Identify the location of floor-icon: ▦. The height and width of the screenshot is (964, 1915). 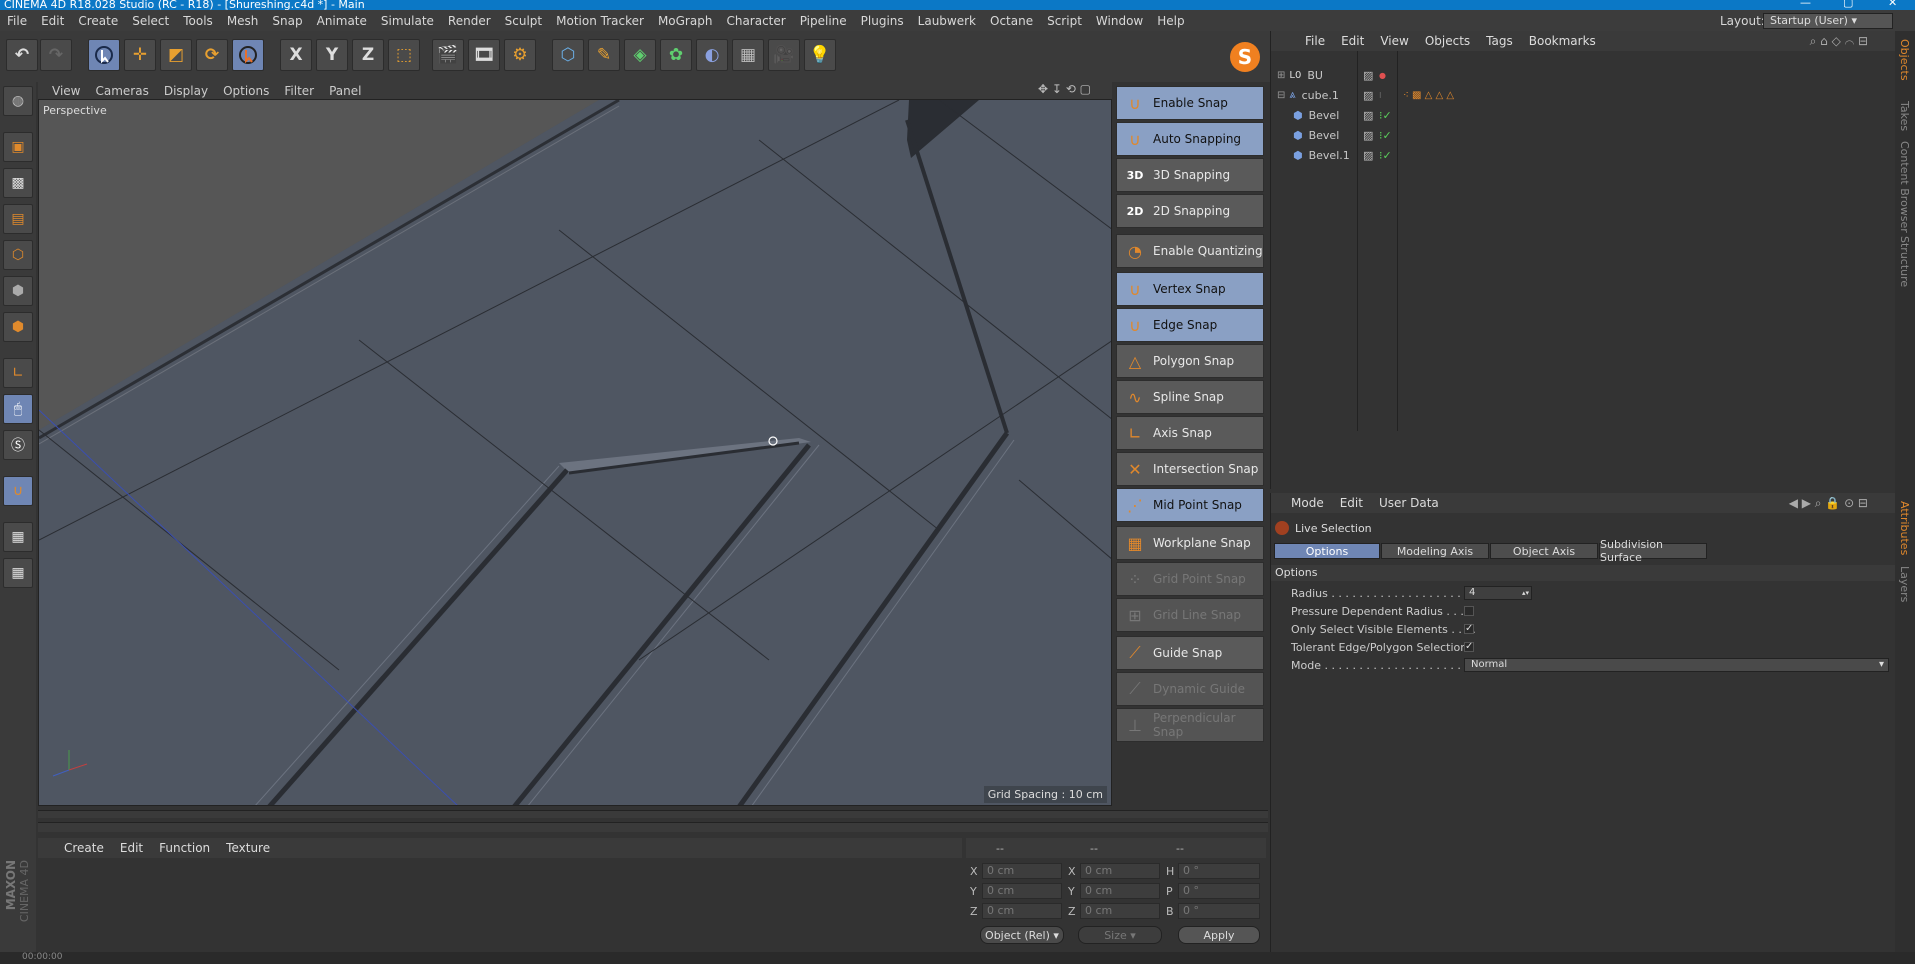
(748, 55).